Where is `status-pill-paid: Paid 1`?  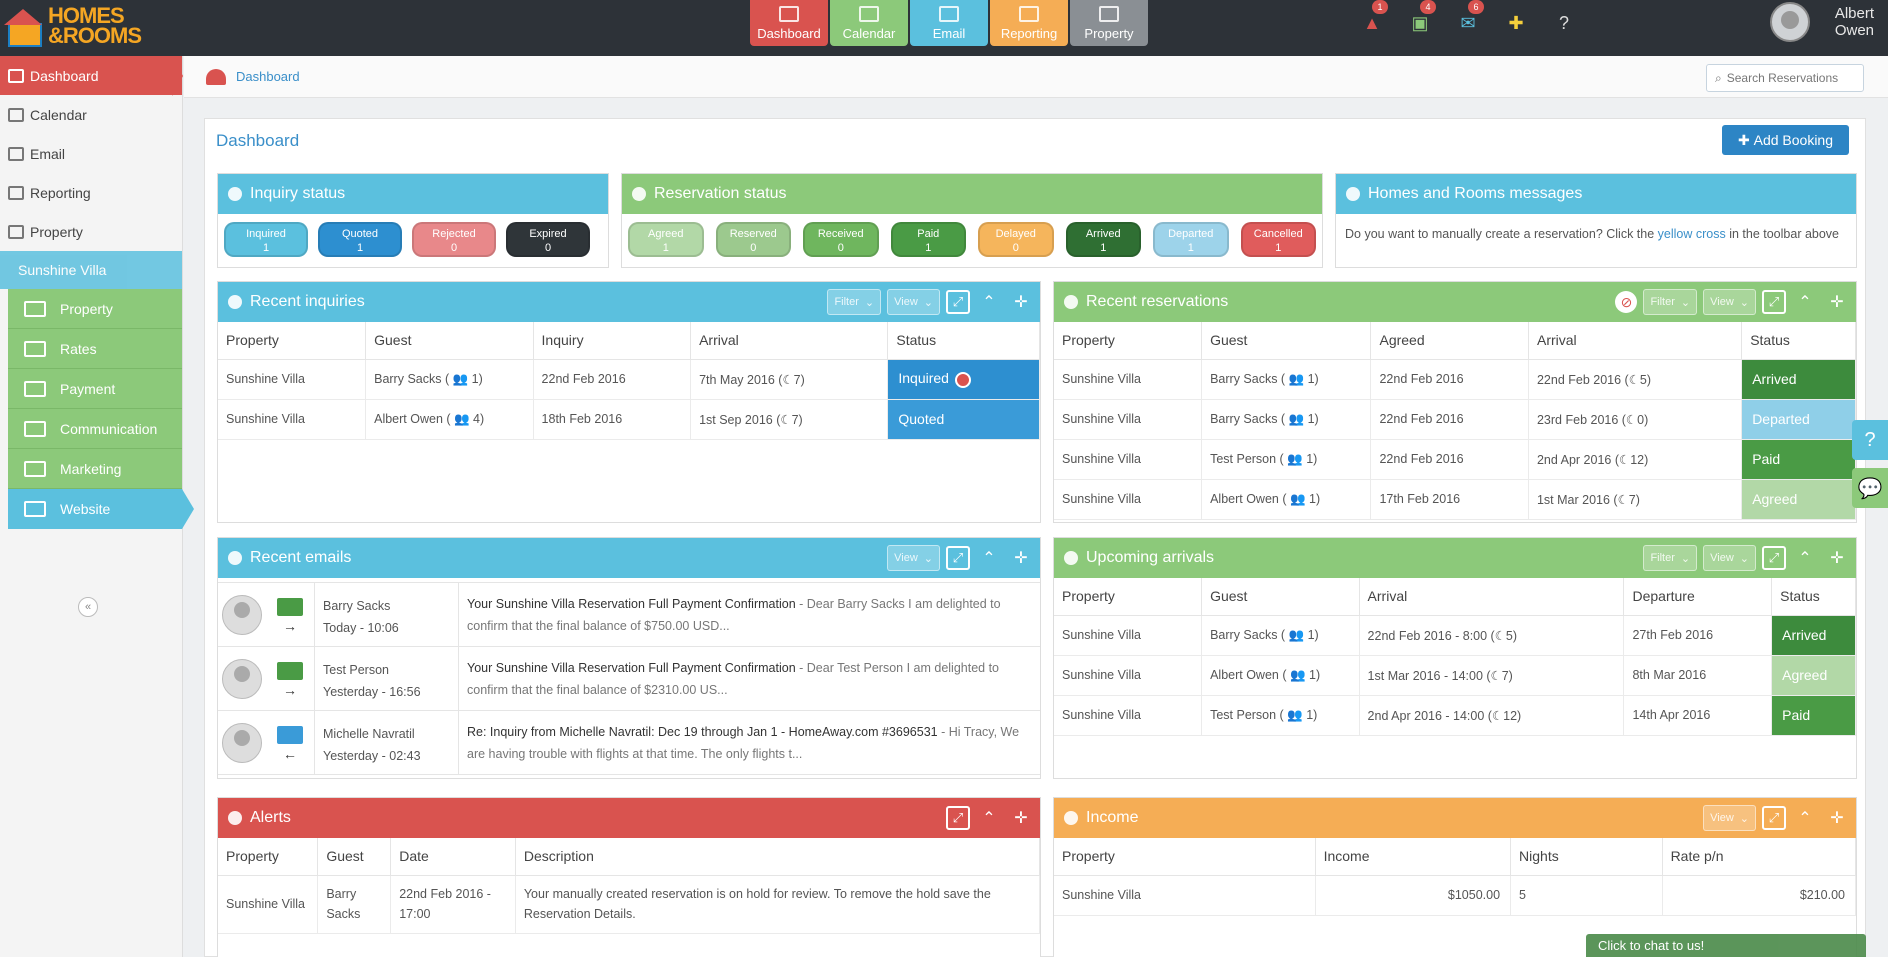 status-pill-paid: Paid 1 is located at coordinates (928, 239).